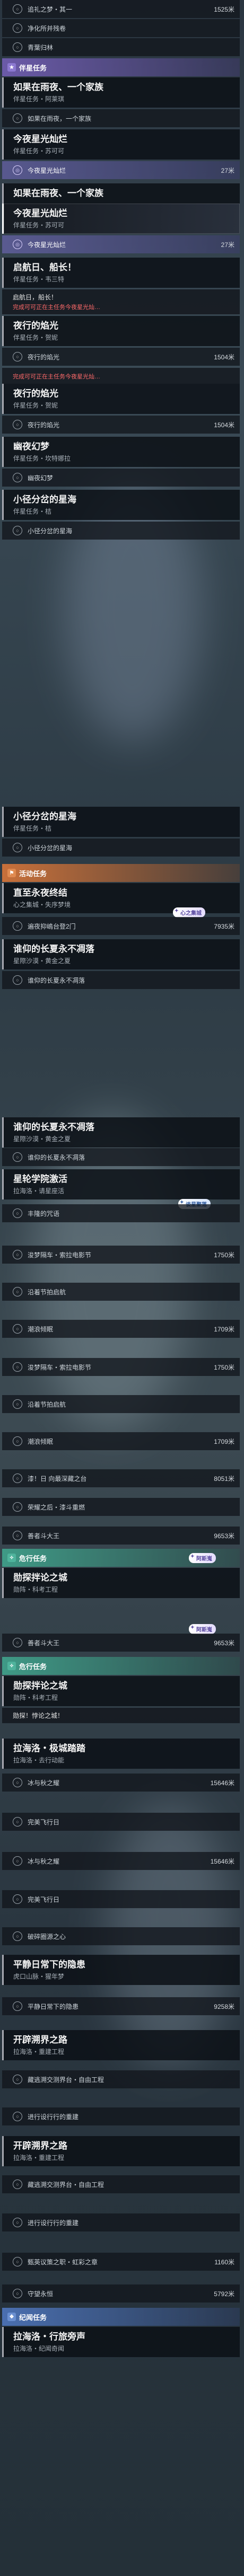 The width and height of the screenshot is (244, 2576). I want to click on section-header-activity: ⚑ 活动任务, so click(121, 873).